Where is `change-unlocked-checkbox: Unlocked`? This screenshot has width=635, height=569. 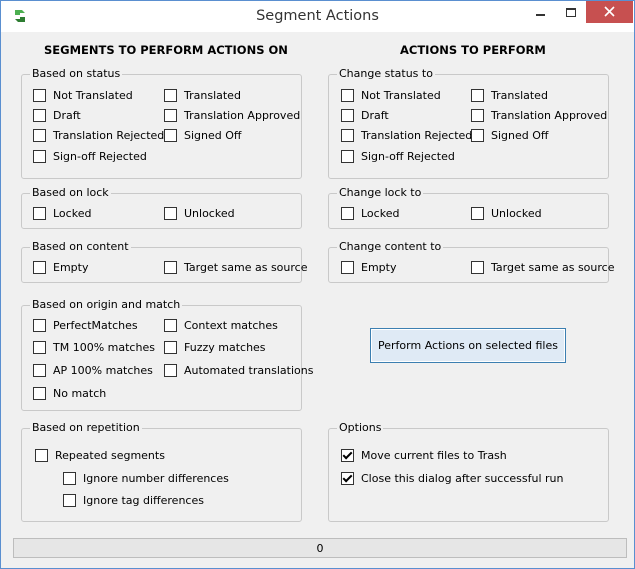 change-unlocked-checkbox: Unlocked is located at coordinates (506, 213).